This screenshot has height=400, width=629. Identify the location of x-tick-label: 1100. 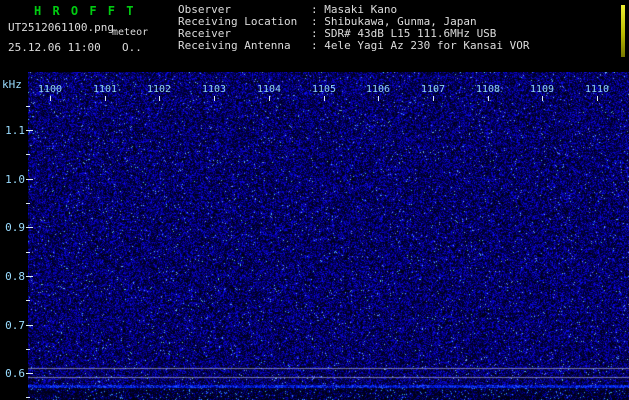
(50, 89).